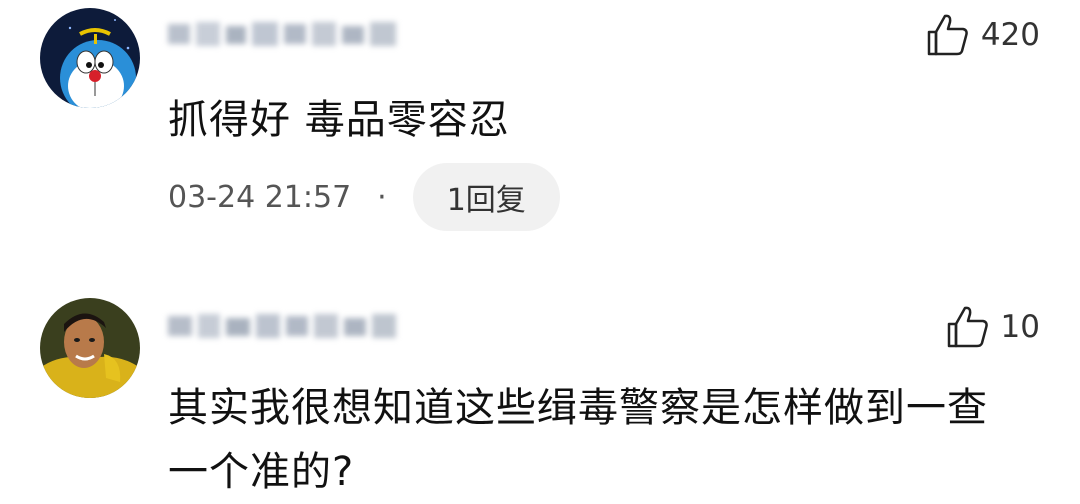 This screenshot has width=1080, height=504. Describe the element at coordinates (1020, 326) in the screenshot. I see `like-count: 10` at that location.